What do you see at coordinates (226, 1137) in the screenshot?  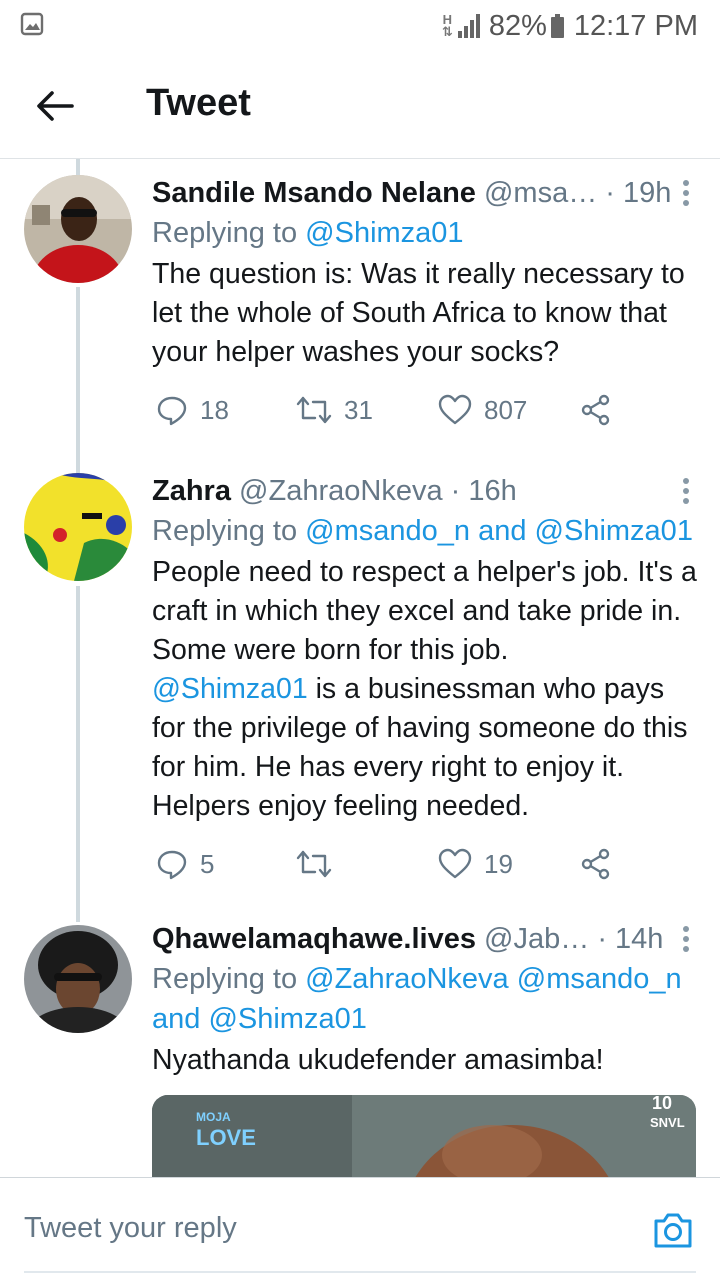 I see `media-watermark-bottom: LOVE` at bounding box center [226, 1137].